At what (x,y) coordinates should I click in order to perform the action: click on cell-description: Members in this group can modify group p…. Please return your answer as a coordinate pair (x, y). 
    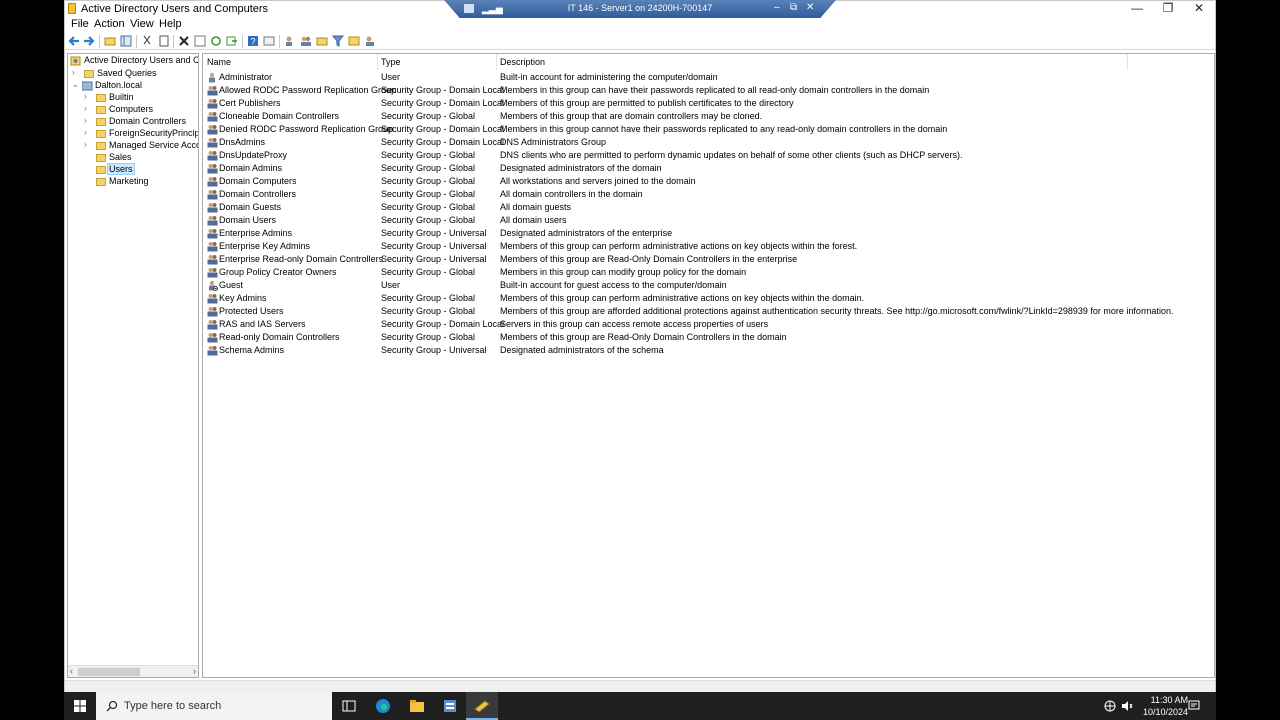
    Looking at the image, I should click on (623, 272).